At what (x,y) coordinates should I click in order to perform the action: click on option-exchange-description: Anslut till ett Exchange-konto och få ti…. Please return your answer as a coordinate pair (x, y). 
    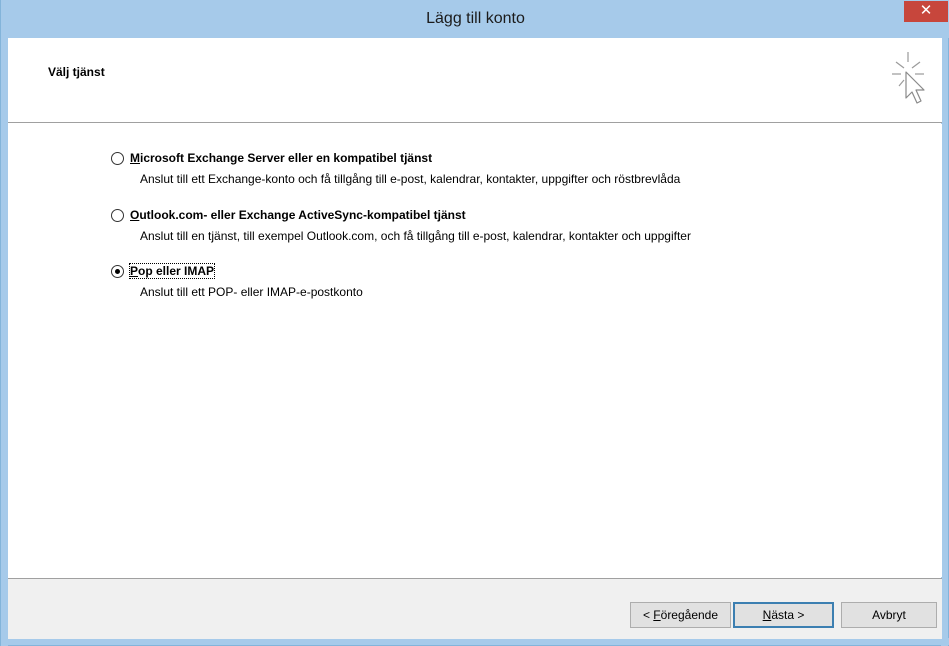
    Looking at the image, I should click on (410, 179).